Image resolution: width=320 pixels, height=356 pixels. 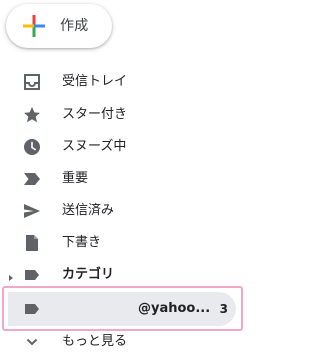 I want to click on nav-item-starred: スター付き, so click(x=120, y=115).